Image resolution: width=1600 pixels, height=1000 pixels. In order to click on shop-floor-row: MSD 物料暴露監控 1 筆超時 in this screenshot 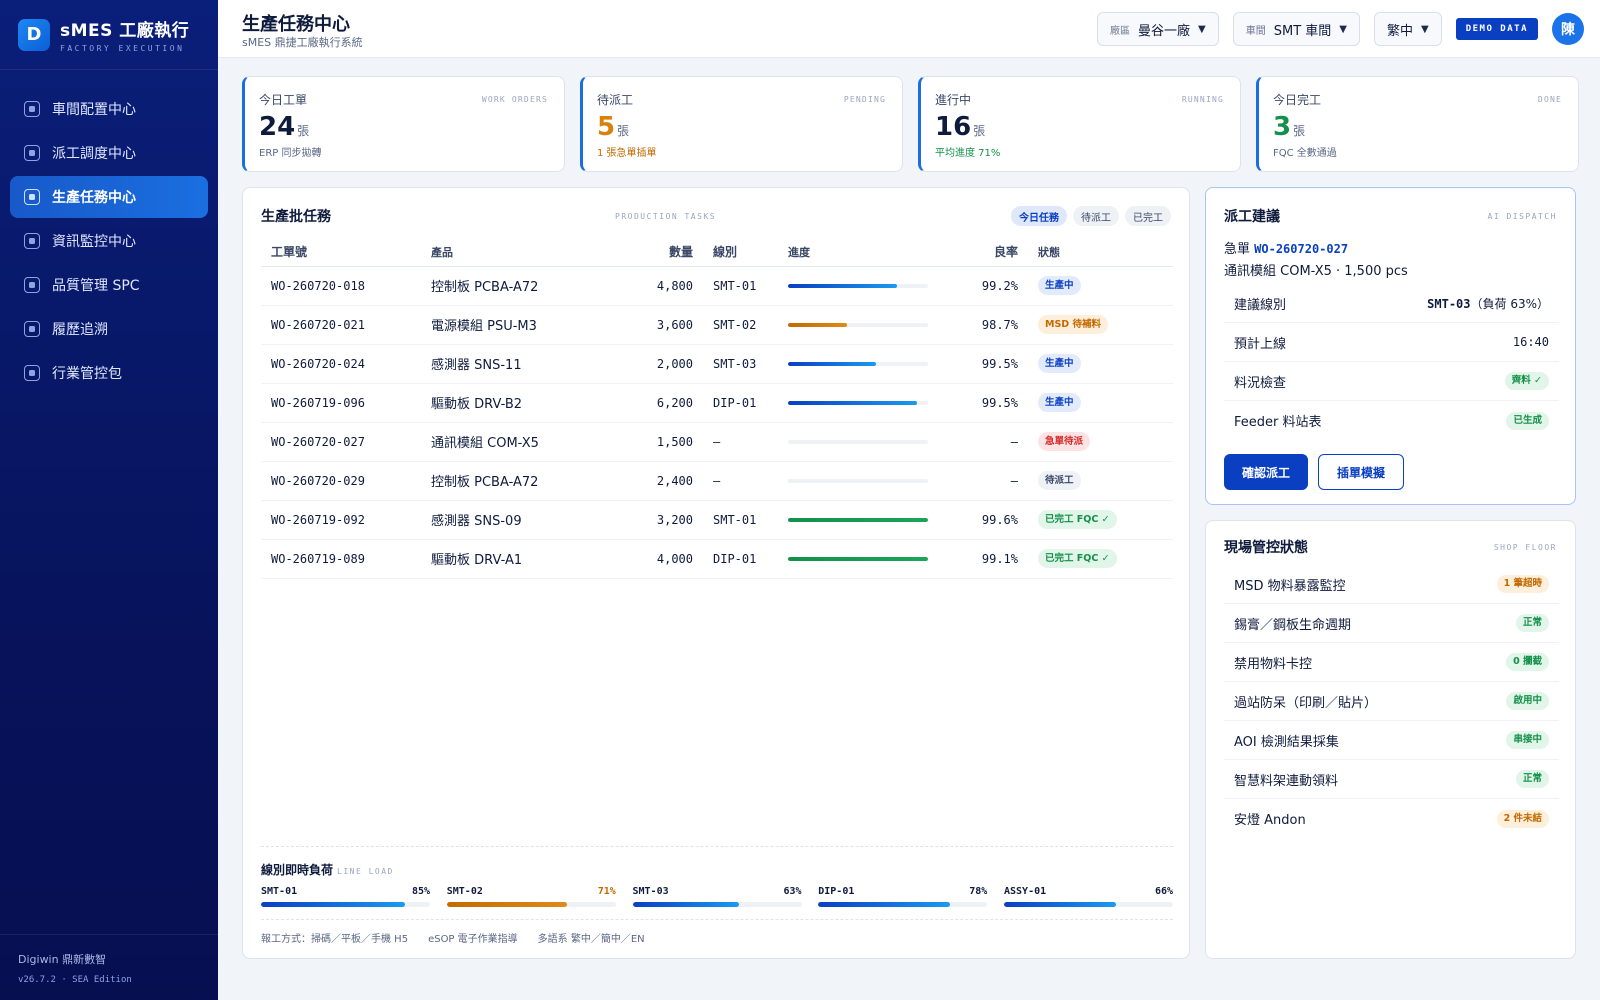, I will do `click(1391, 584)`.